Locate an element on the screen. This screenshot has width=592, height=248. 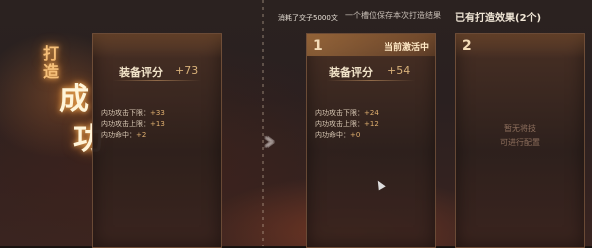
attribute-list: 内功攻击下限：+24 内功攻击上限：+12 内功命中：+0 is located at coordinates (347, 124).